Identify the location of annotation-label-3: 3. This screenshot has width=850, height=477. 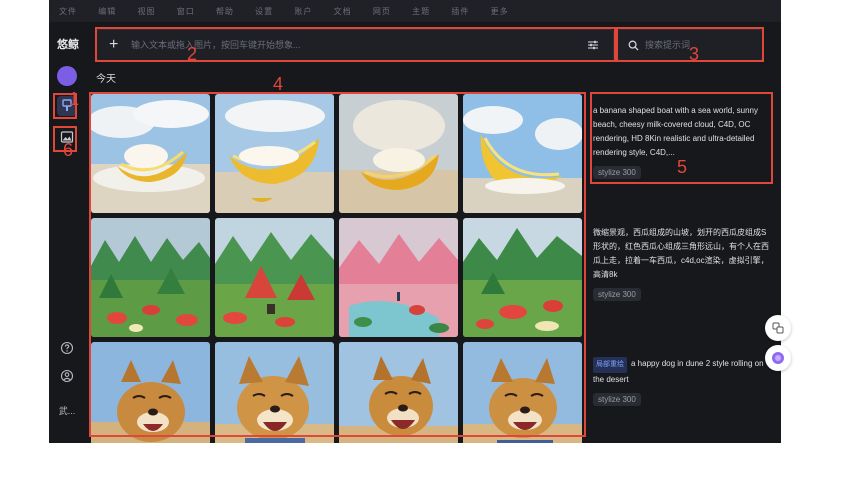
(694, 54).